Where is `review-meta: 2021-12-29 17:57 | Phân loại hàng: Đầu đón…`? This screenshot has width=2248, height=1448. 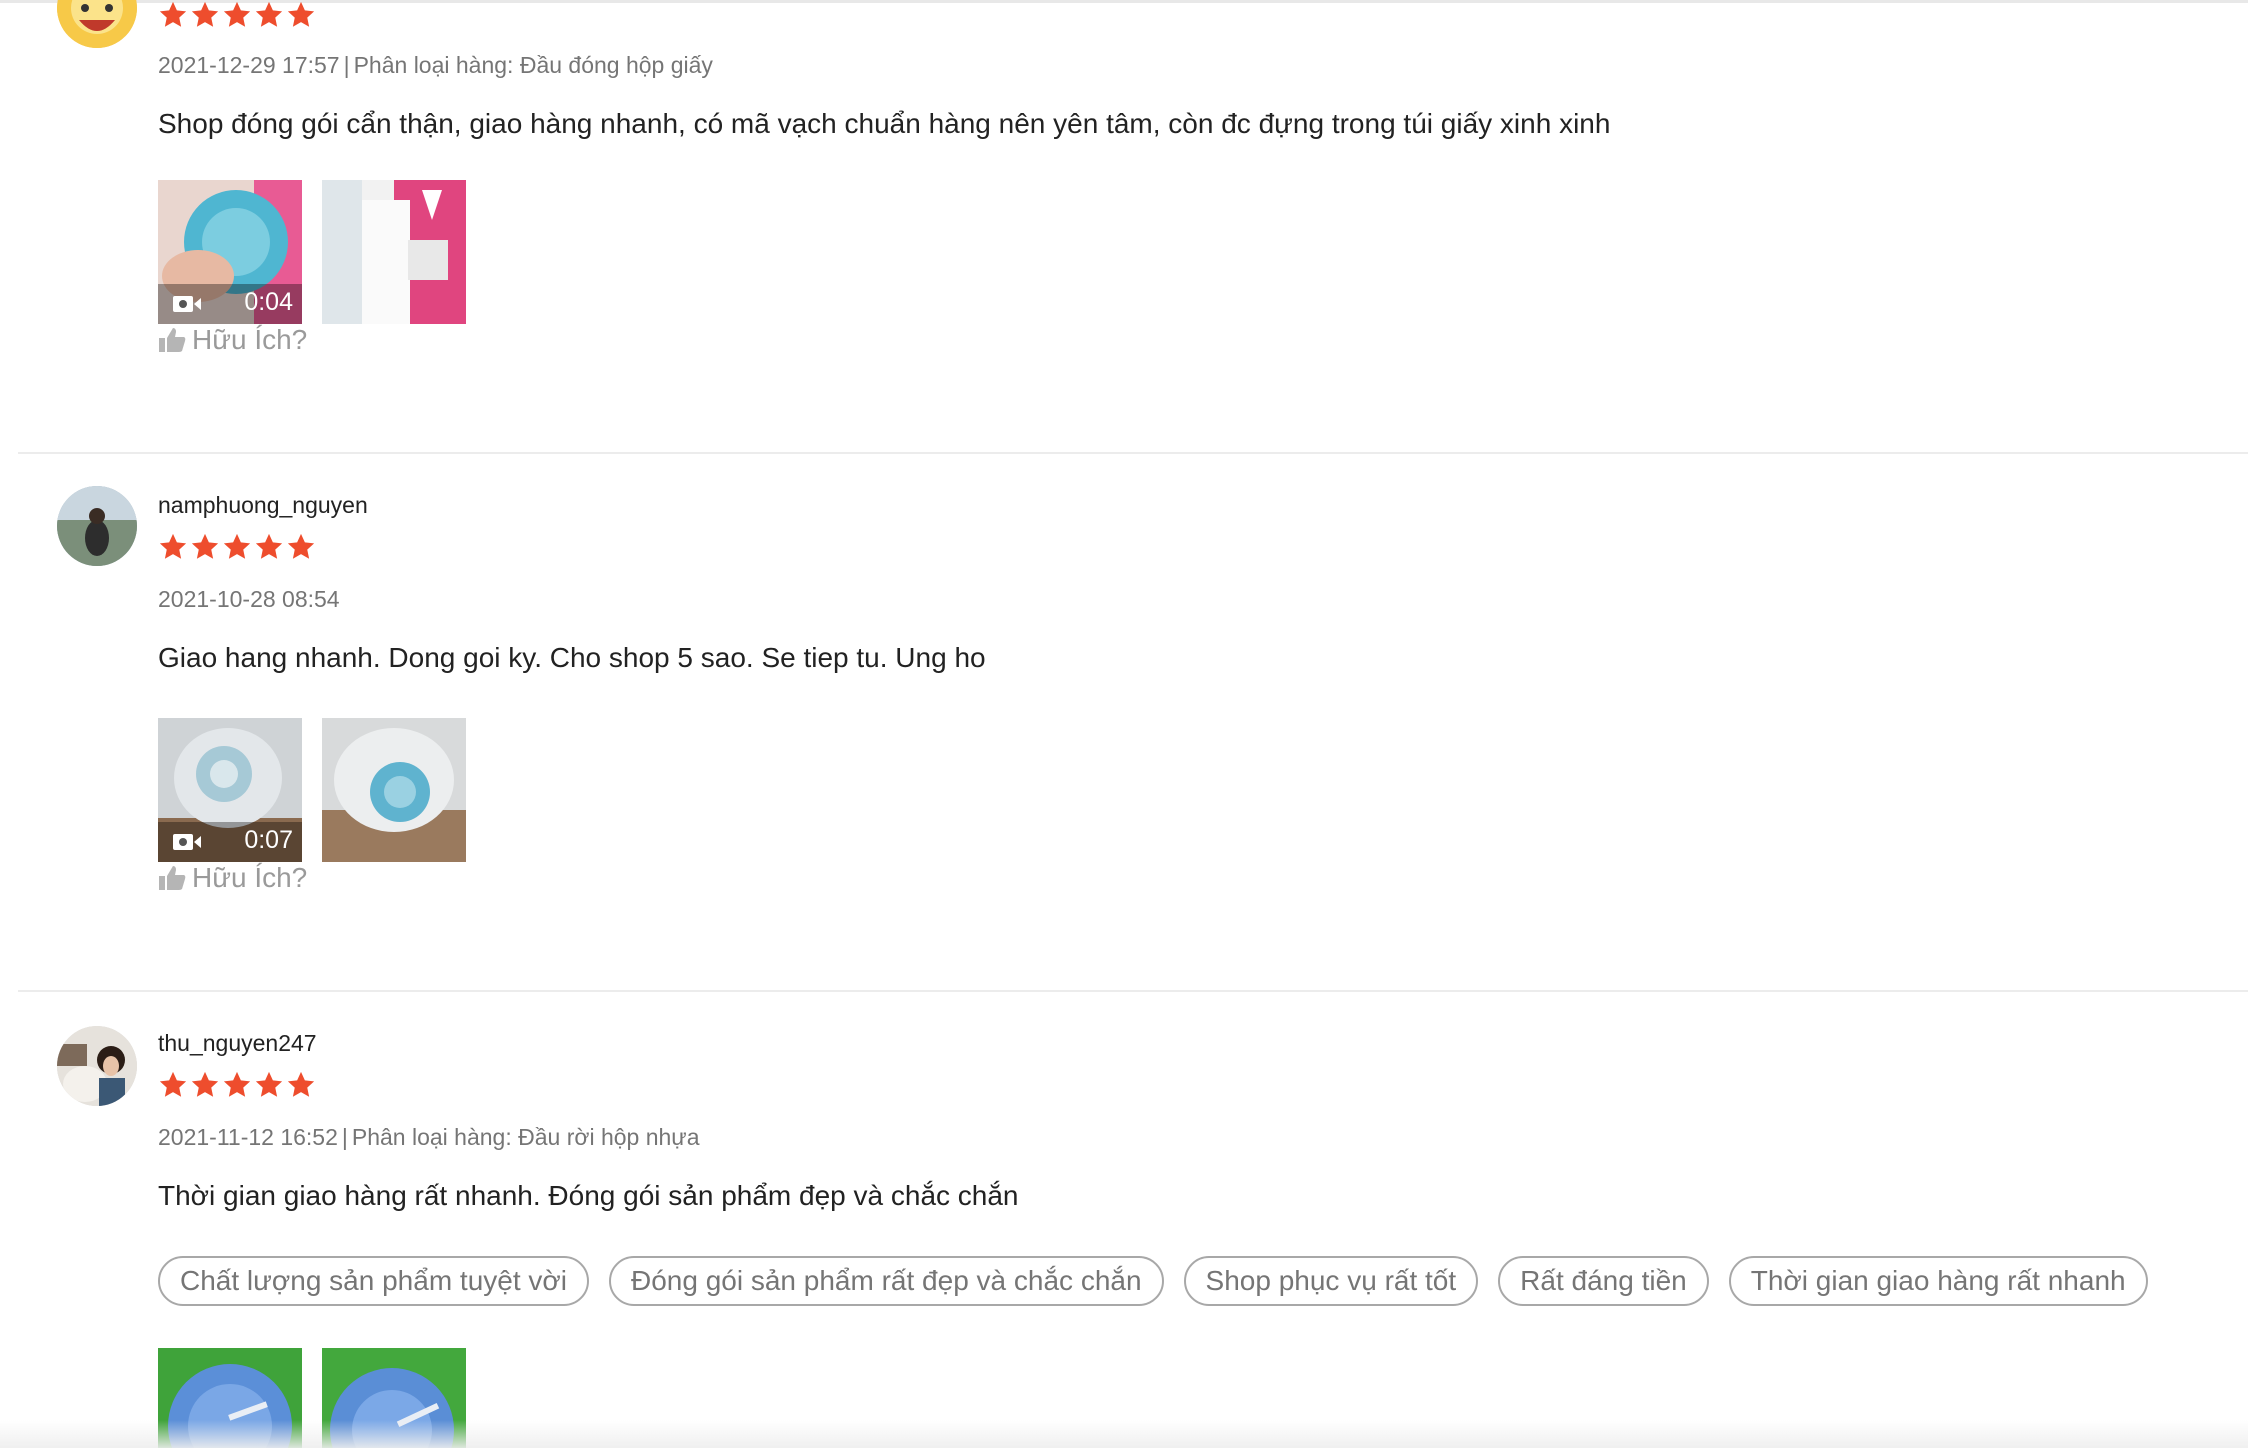 review-meta: 2021-12-29 17:57 | Phân loại hàng: Đầu đón… is located at coordinates (435, 65).